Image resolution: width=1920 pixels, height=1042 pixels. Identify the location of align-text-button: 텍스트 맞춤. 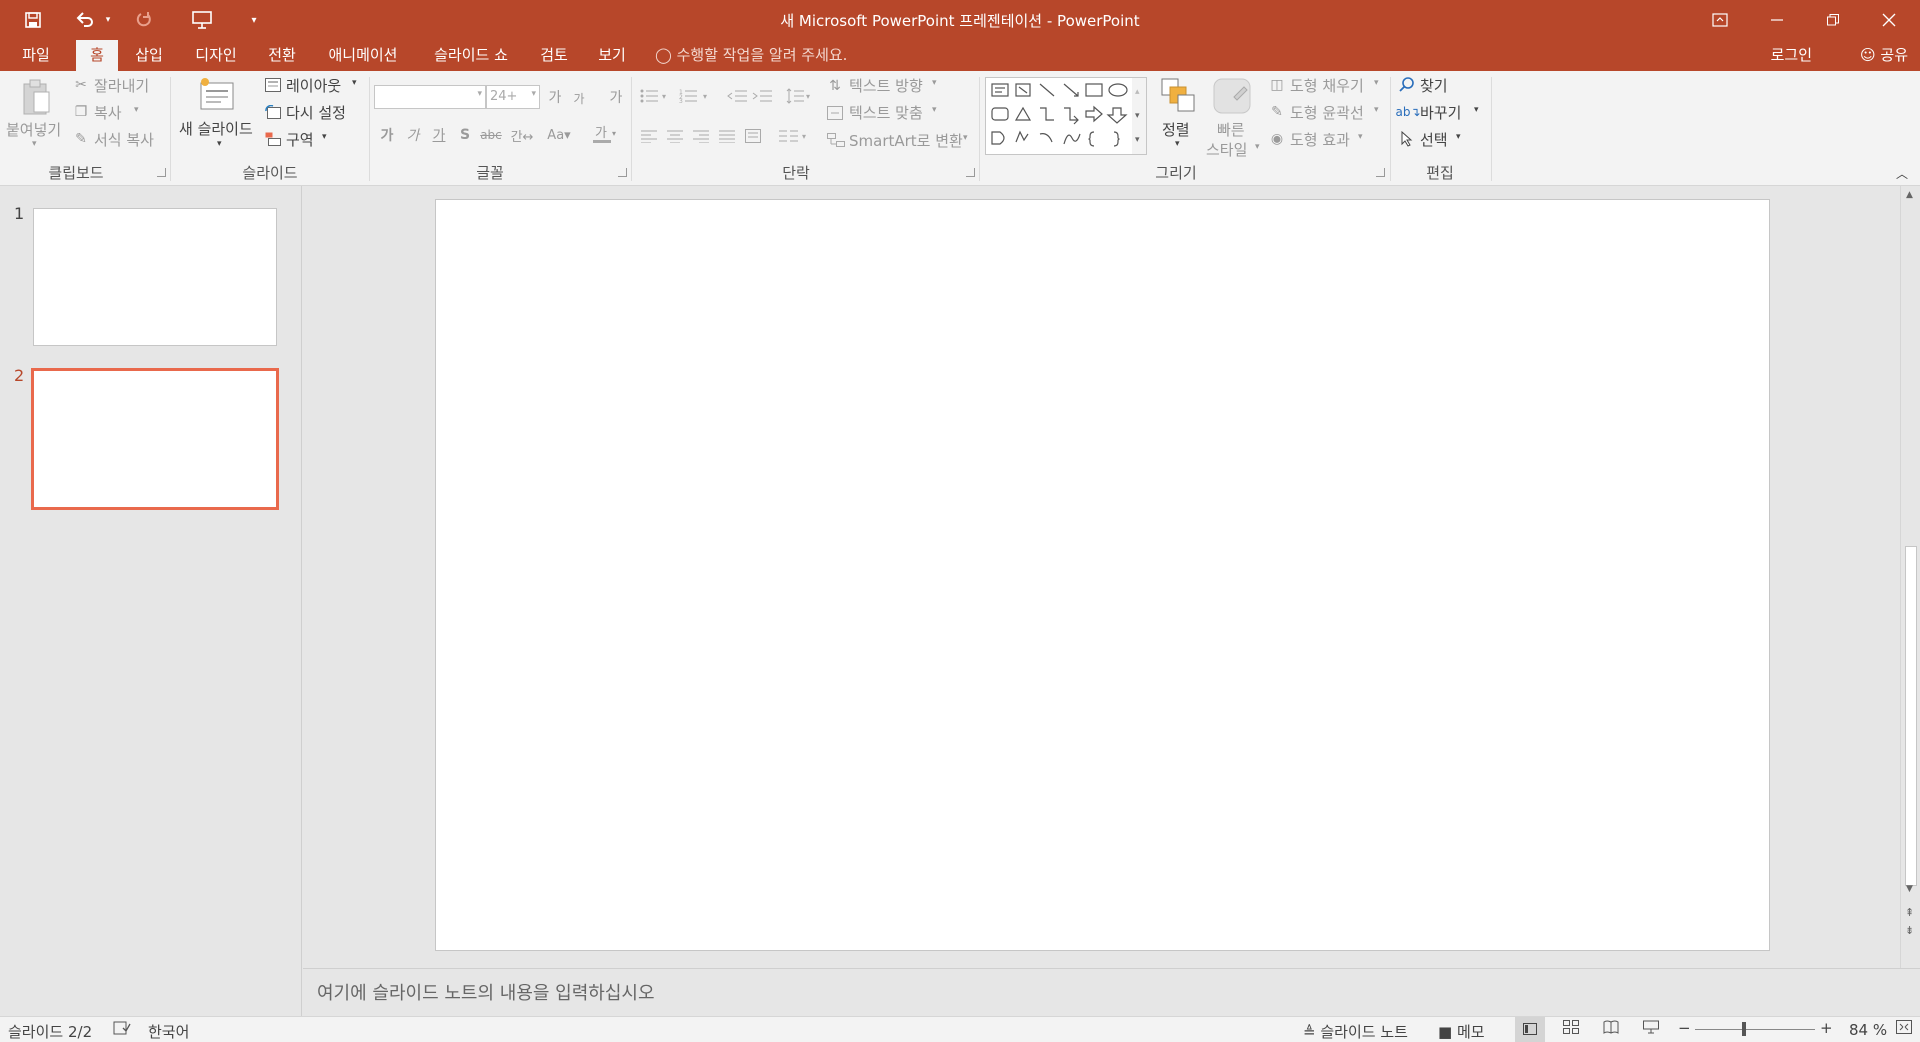
(886, 112).